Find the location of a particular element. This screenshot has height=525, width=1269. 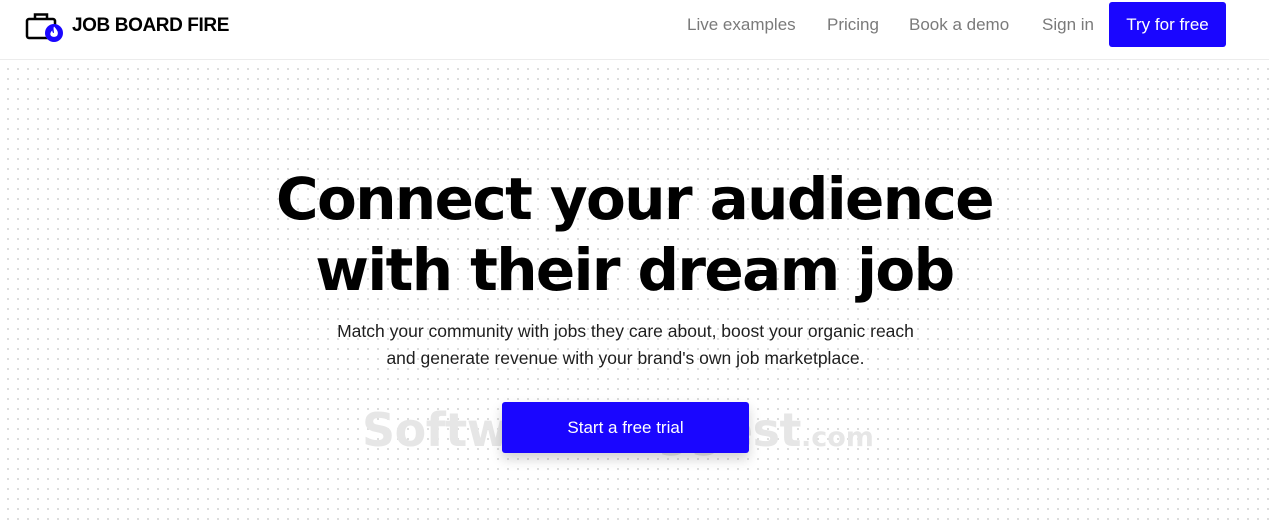

brand-name: JOB BOARD FIRE is located at coordinates (150, 25).